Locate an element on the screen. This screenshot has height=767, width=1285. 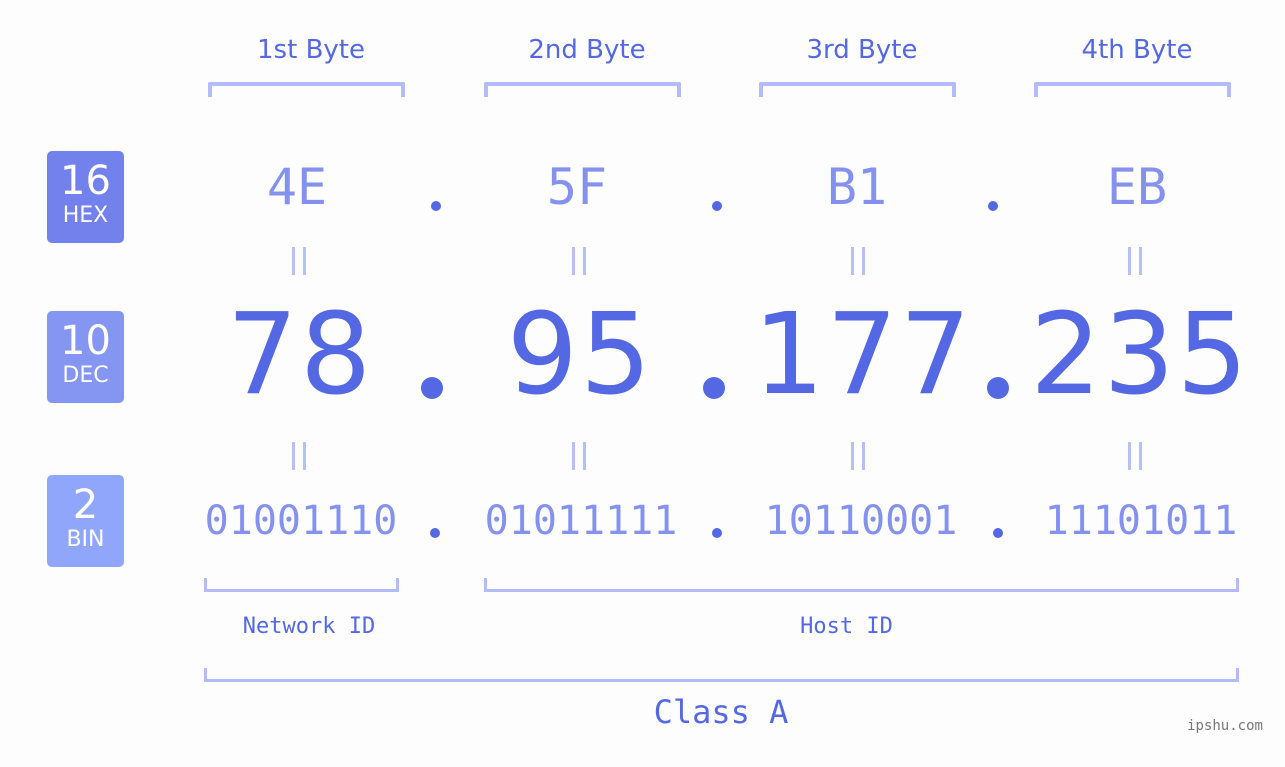
hex-base-label: HEX is located at coordinates (85, 215).